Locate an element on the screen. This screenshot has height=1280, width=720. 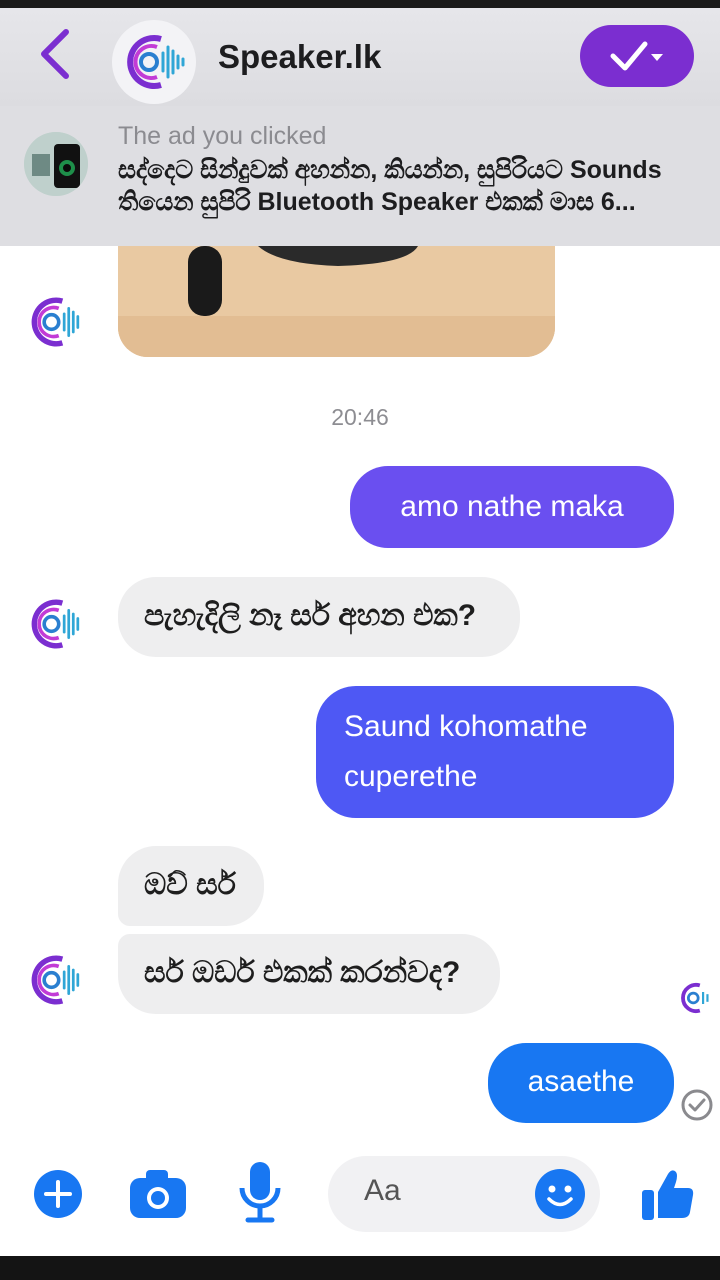
chat-header: Speaker.lk is located at coordinates (360, 57).